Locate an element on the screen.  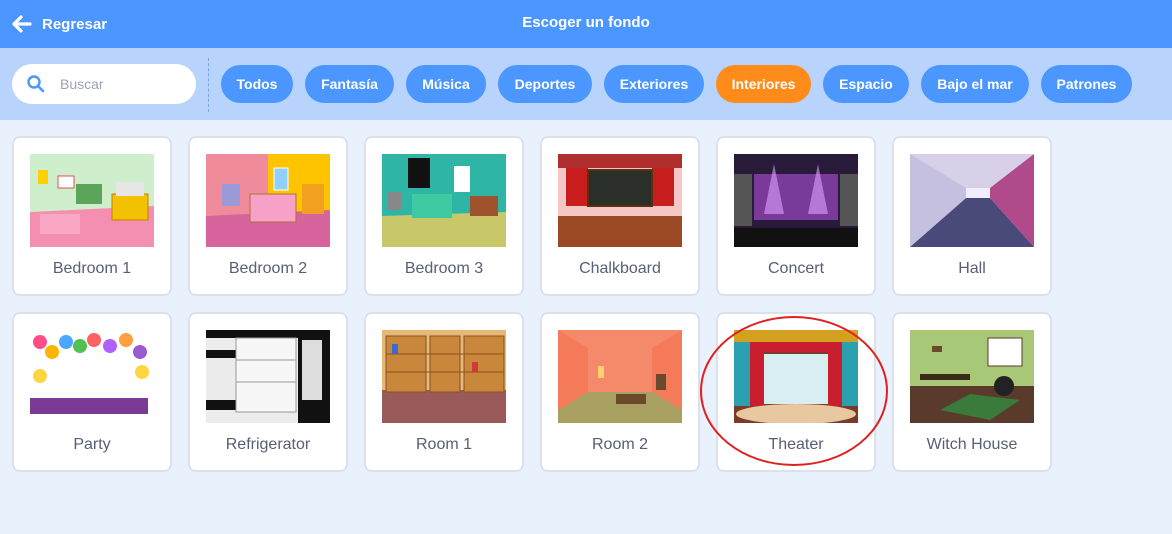
page-title: Escoger un fondo is located at coordinates (586, 22).